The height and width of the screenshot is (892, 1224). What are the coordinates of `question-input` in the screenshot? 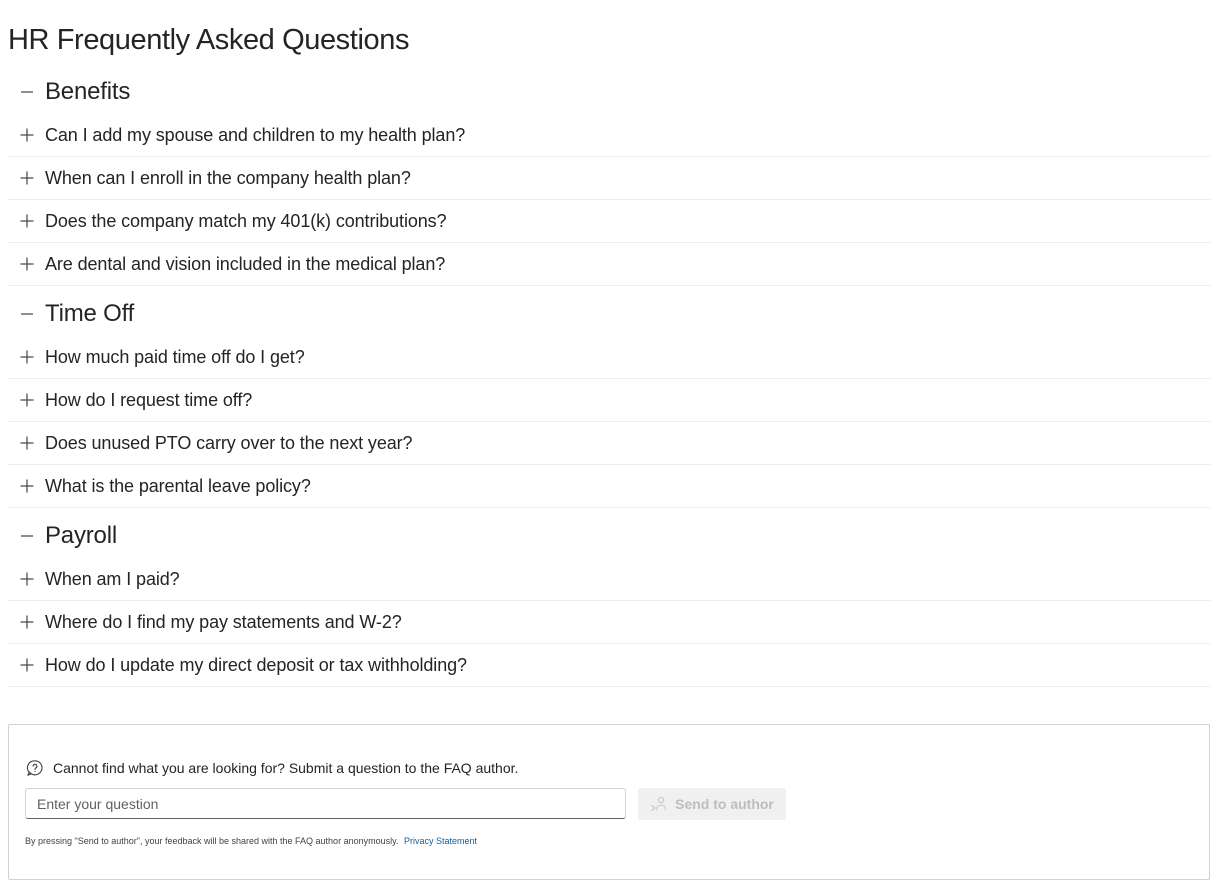 It's located at (325, 803).